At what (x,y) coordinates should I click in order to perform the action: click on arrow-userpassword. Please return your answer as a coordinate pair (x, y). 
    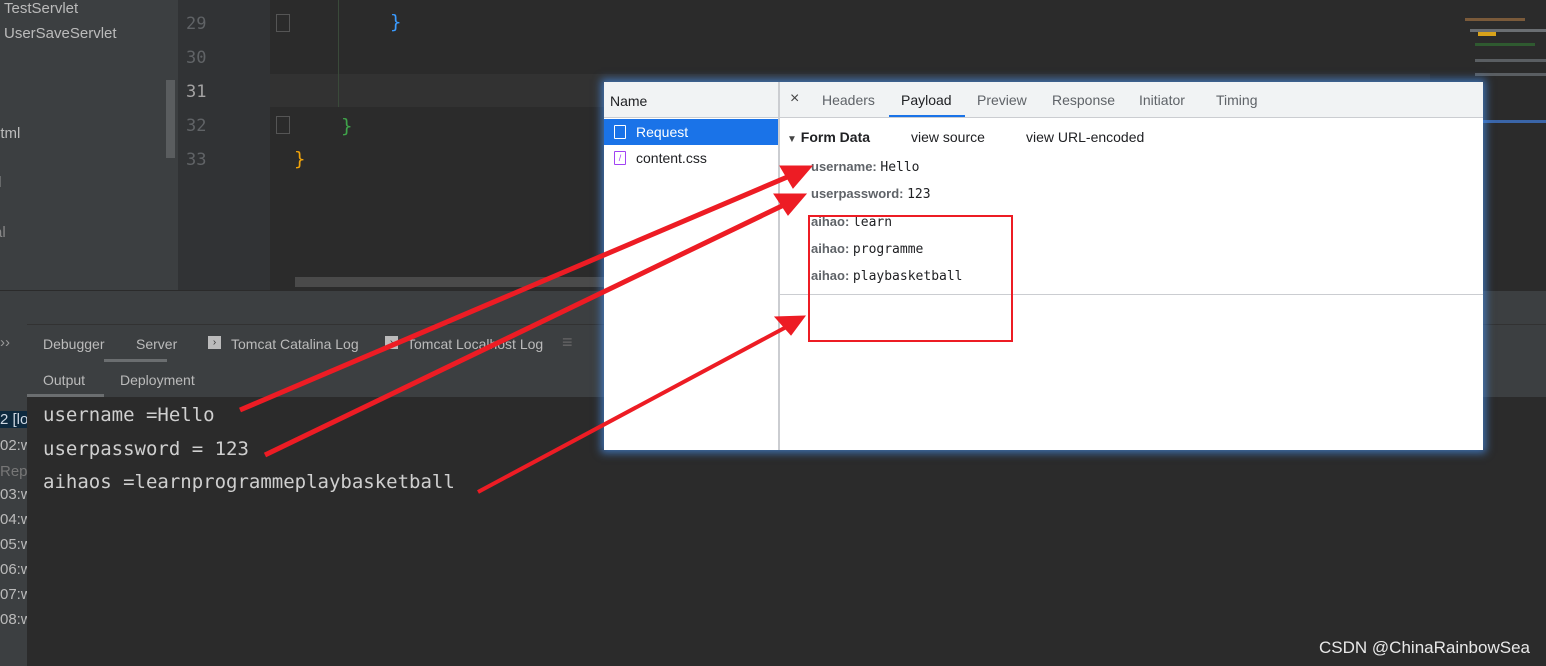
    Looking at the image, I should click on (526, 329).